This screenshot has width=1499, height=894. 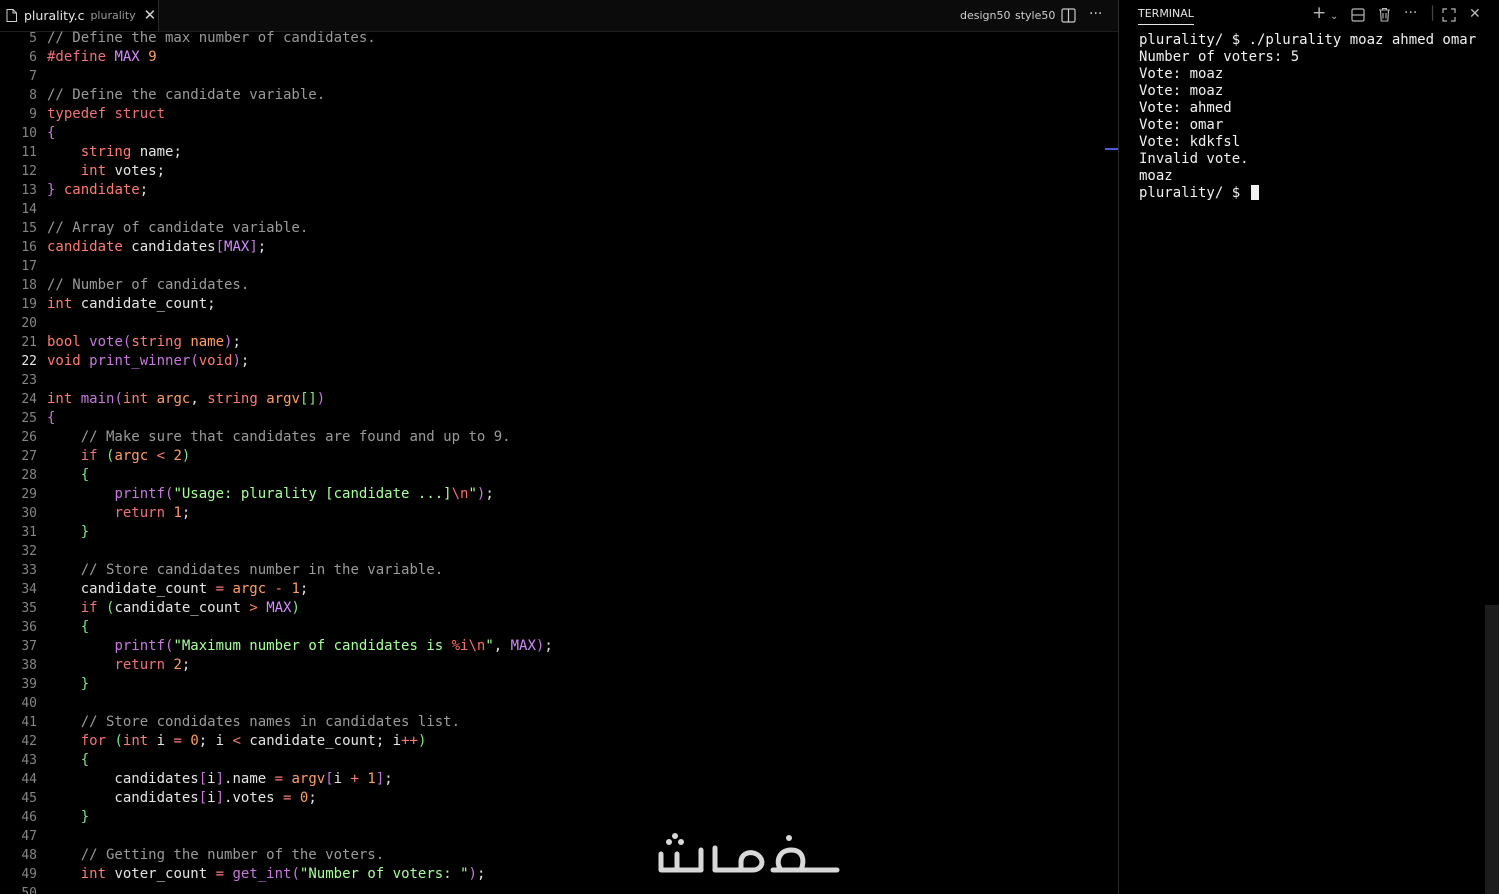 I want to click on design50-button: design50, so click(x=985, y=15).